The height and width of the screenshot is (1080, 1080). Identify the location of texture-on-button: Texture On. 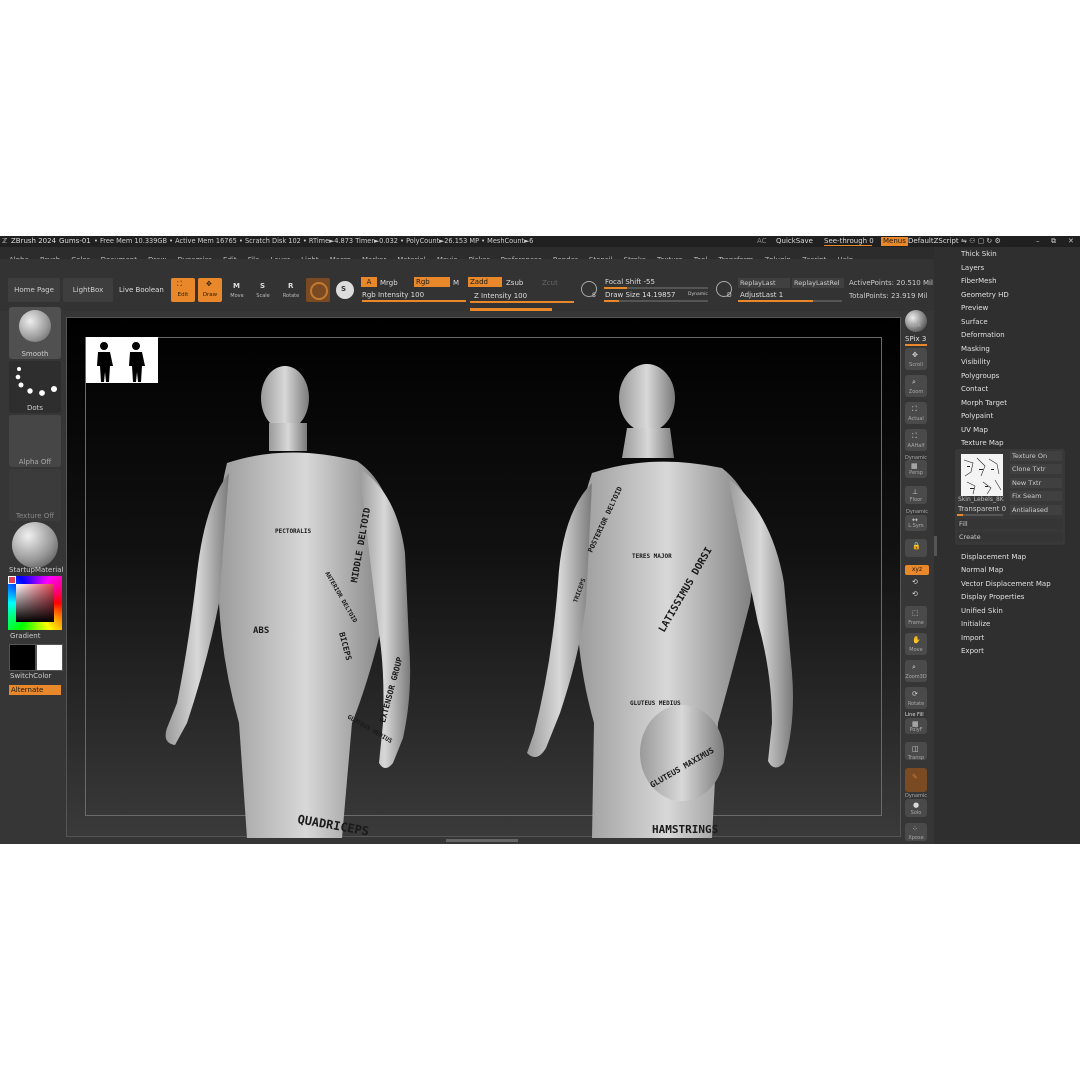
(1036, 456).